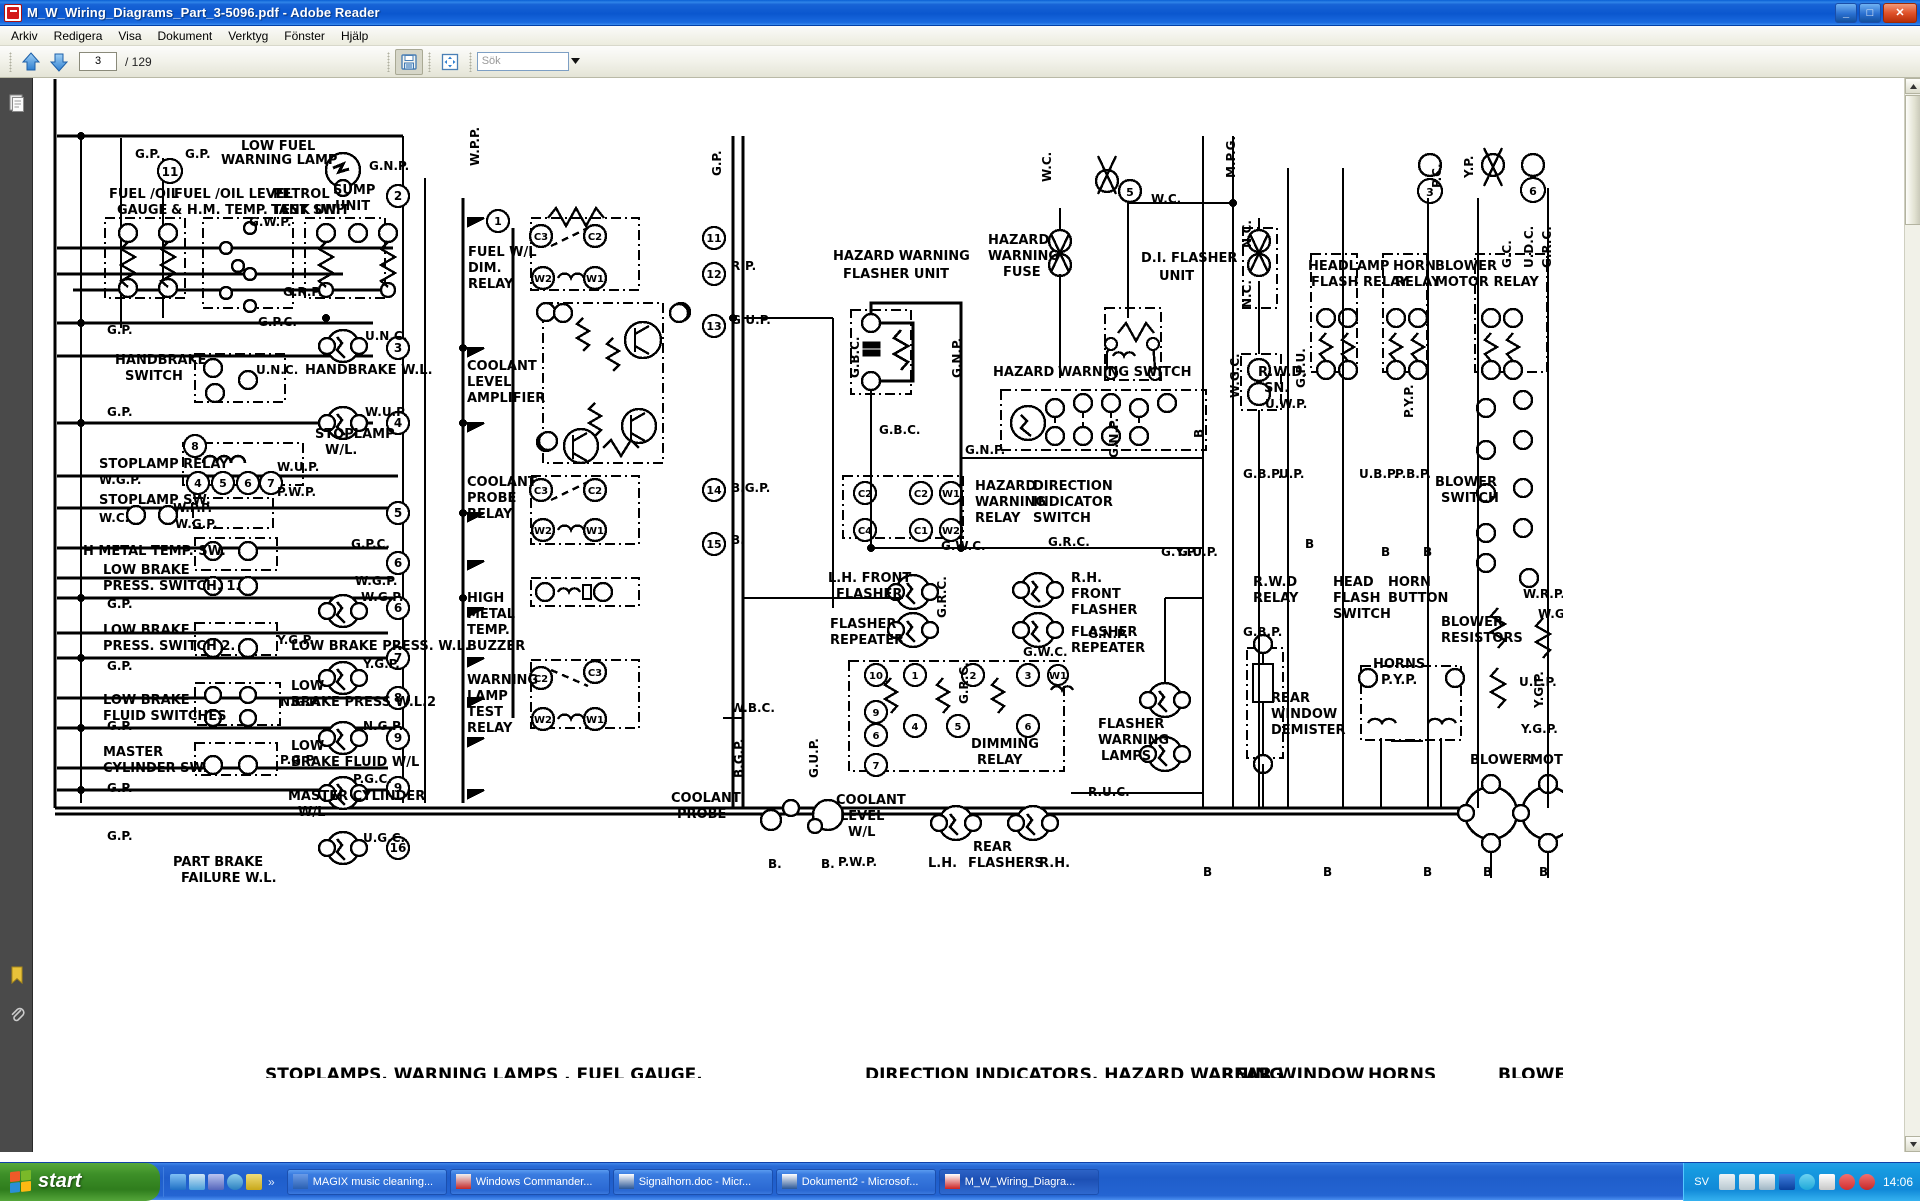 This screenshot has height=1201, width=1920. Describe the element at coordinates (98, 61) in the screenshot. I see `page-number-input: 3` at that location.